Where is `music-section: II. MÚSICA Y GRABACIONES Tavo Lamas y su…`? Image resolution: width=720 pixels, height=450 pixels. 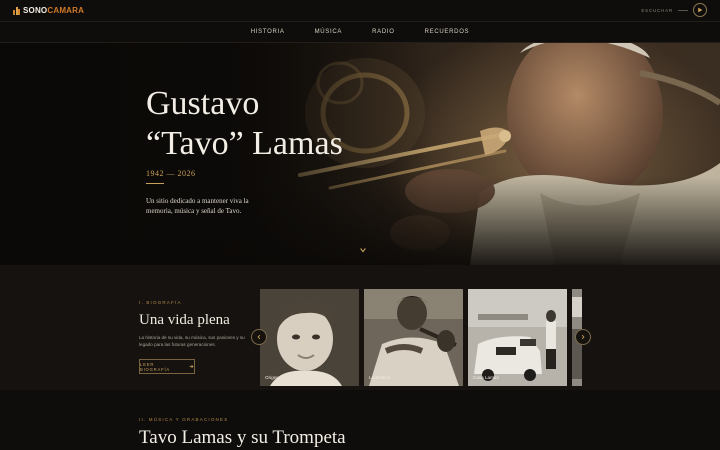
music-section: II. MÚSICA Y GRABACIONES Tavo Lamas y su… is located at coordinates (360, 420).